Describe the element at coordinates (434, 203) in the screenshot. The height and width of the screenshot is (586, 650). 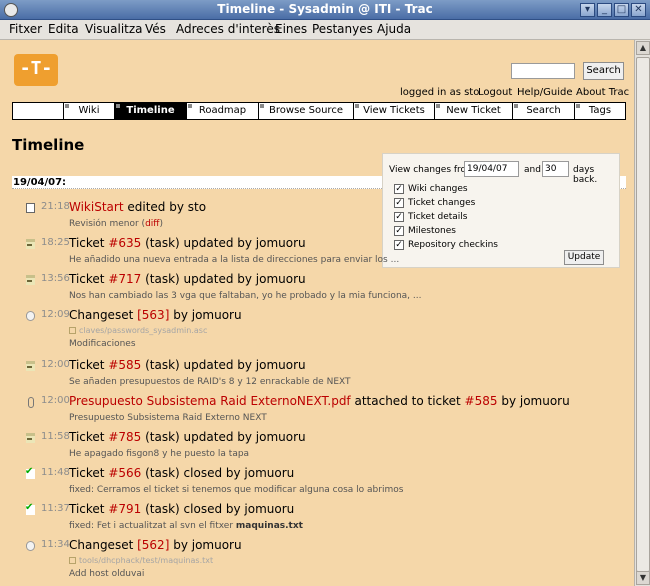
I see `filter-ticket-changes: ✓ Ticket changes` at that location.